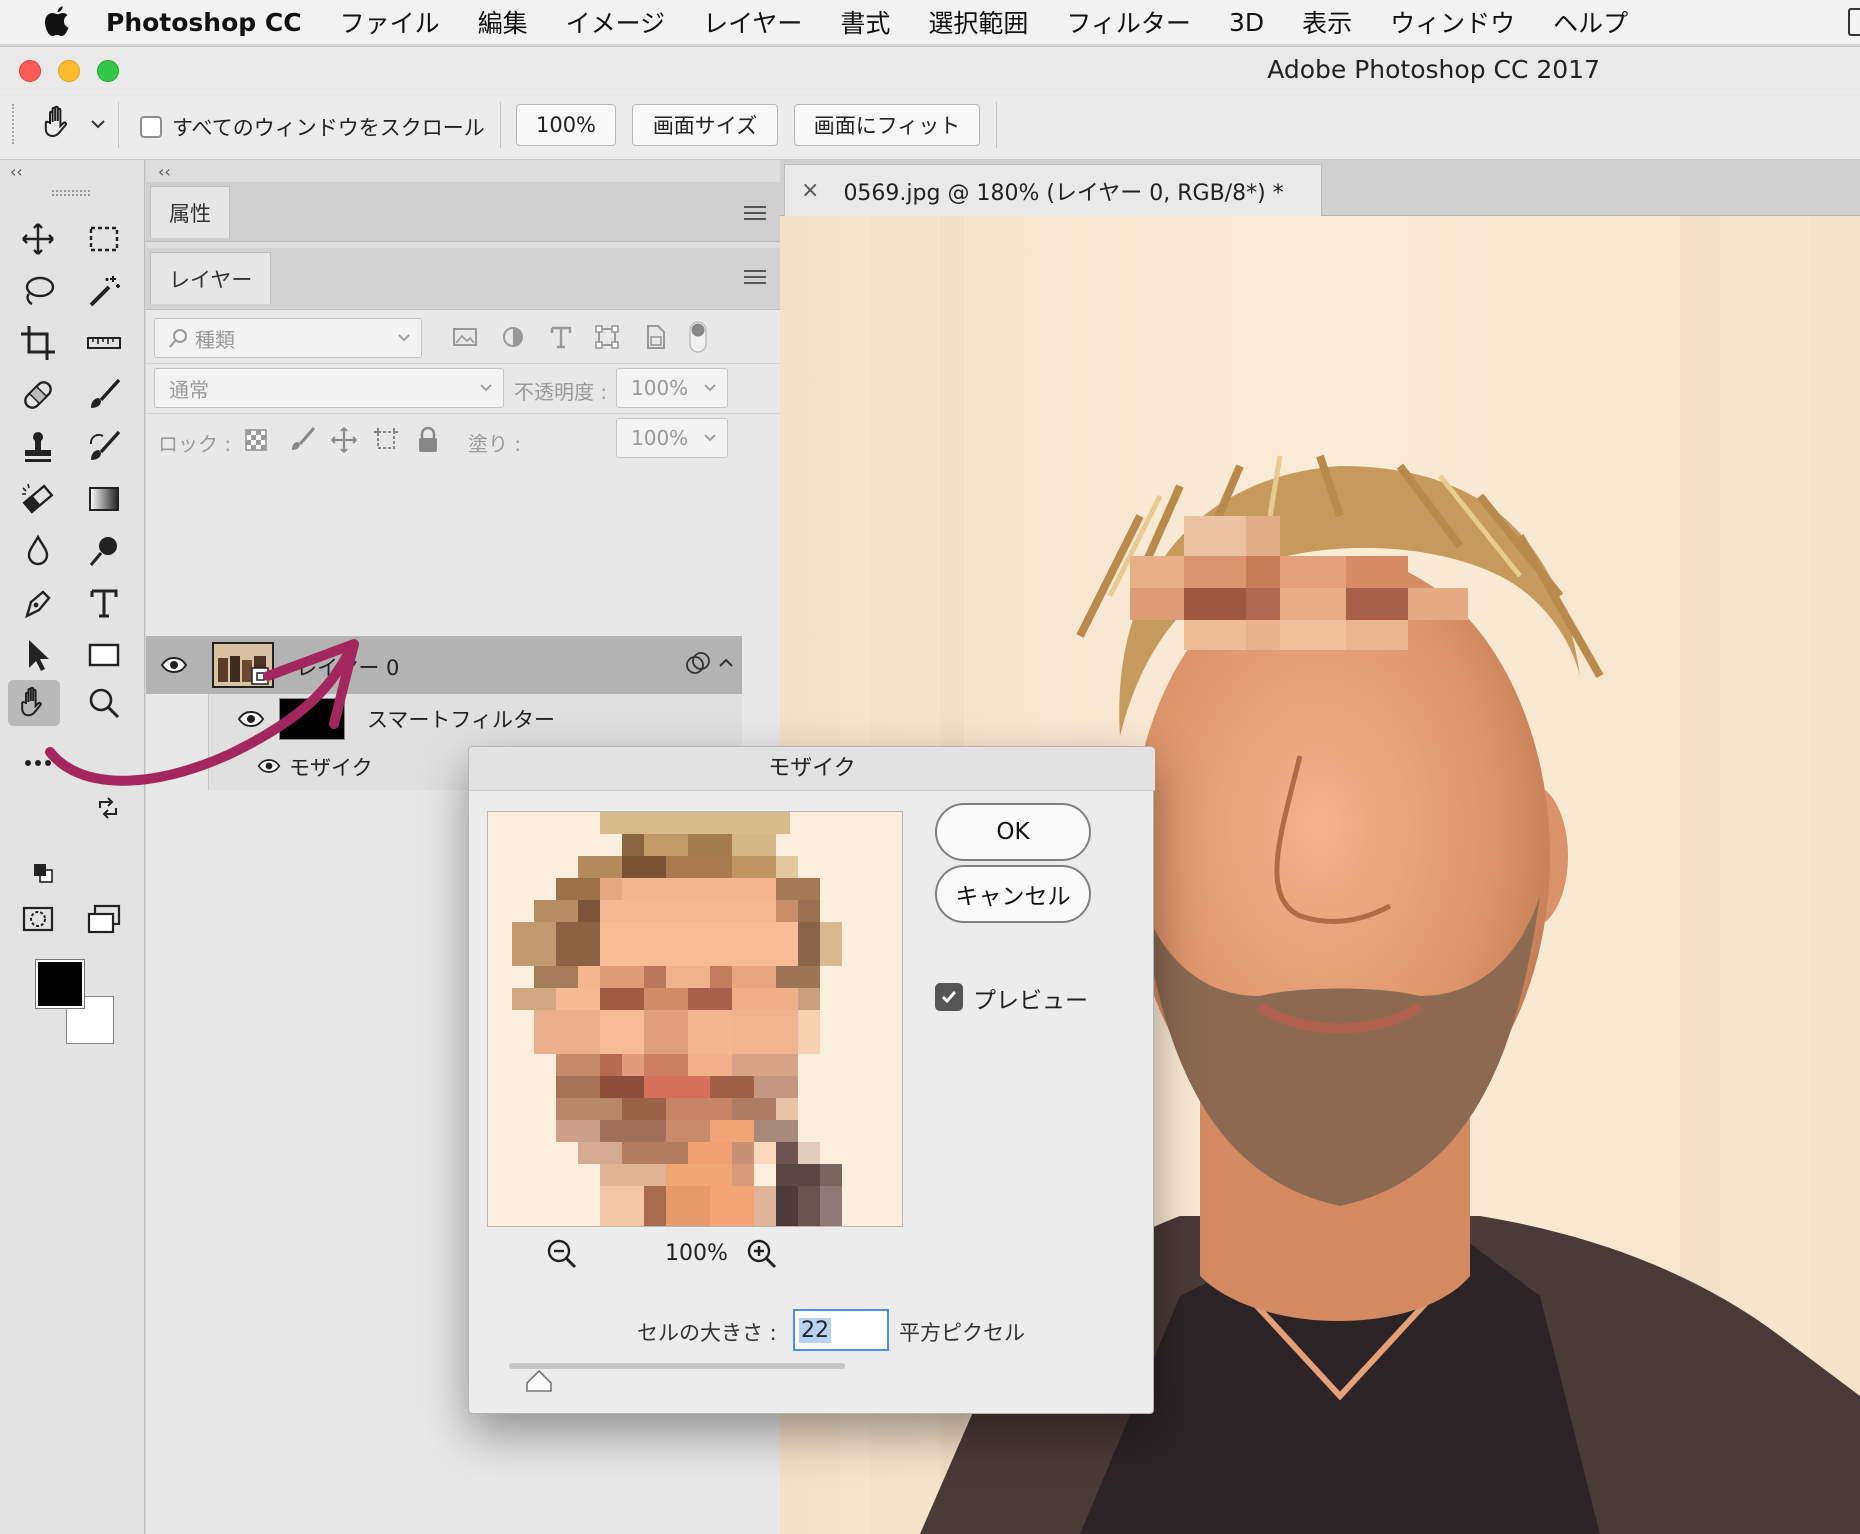 The image size is (1860, 1534). Describe the element at coordinates (164, 171) in the screenshot. I see `panels-collapse-button: ‹‹` at that location.